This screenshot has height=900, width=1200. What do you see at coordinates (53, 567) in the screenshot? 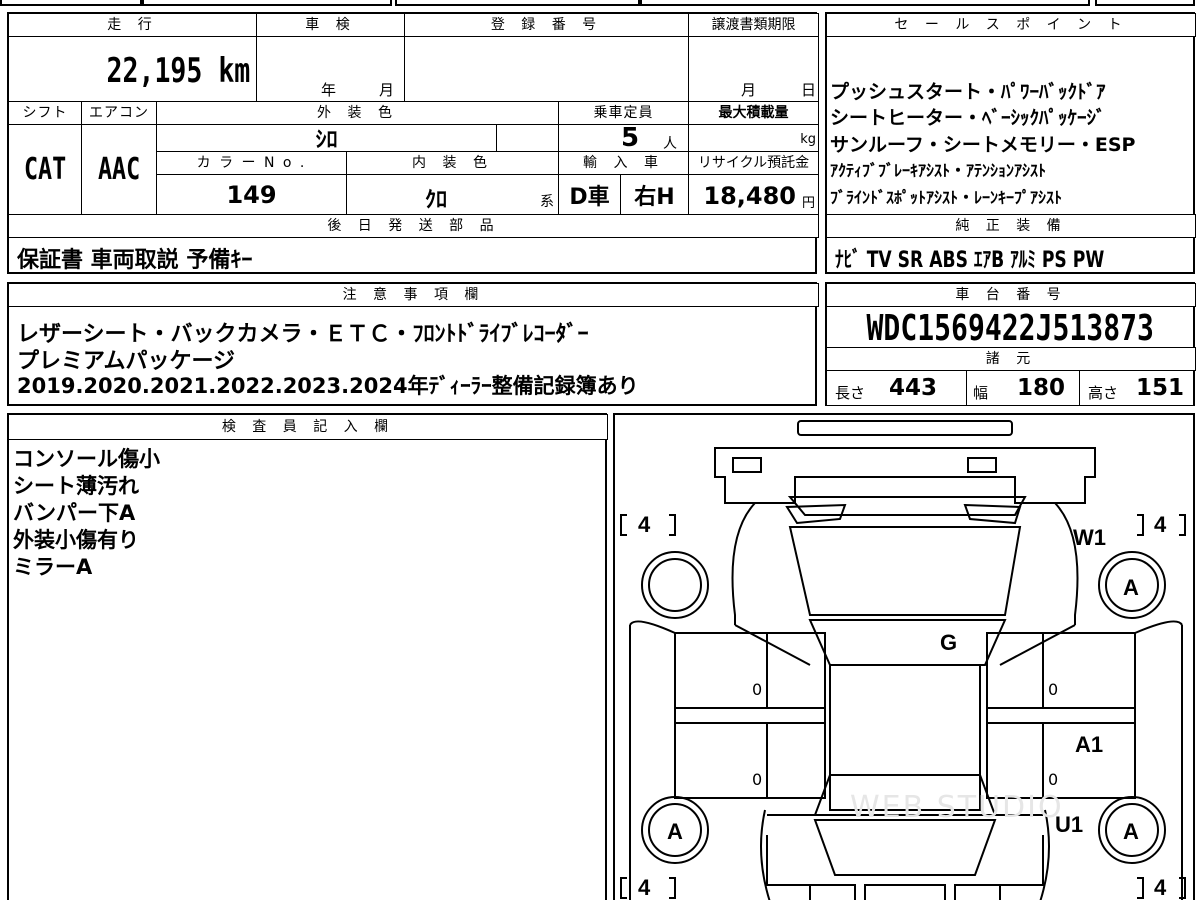
I see `inspector-line: ミラーA` at bounding box center [53, 567].